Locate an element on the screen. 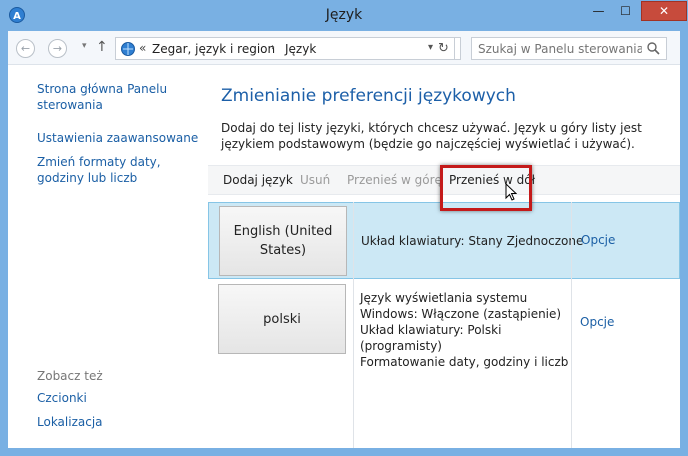  back-button: ← is located at coordinates (25, 48).